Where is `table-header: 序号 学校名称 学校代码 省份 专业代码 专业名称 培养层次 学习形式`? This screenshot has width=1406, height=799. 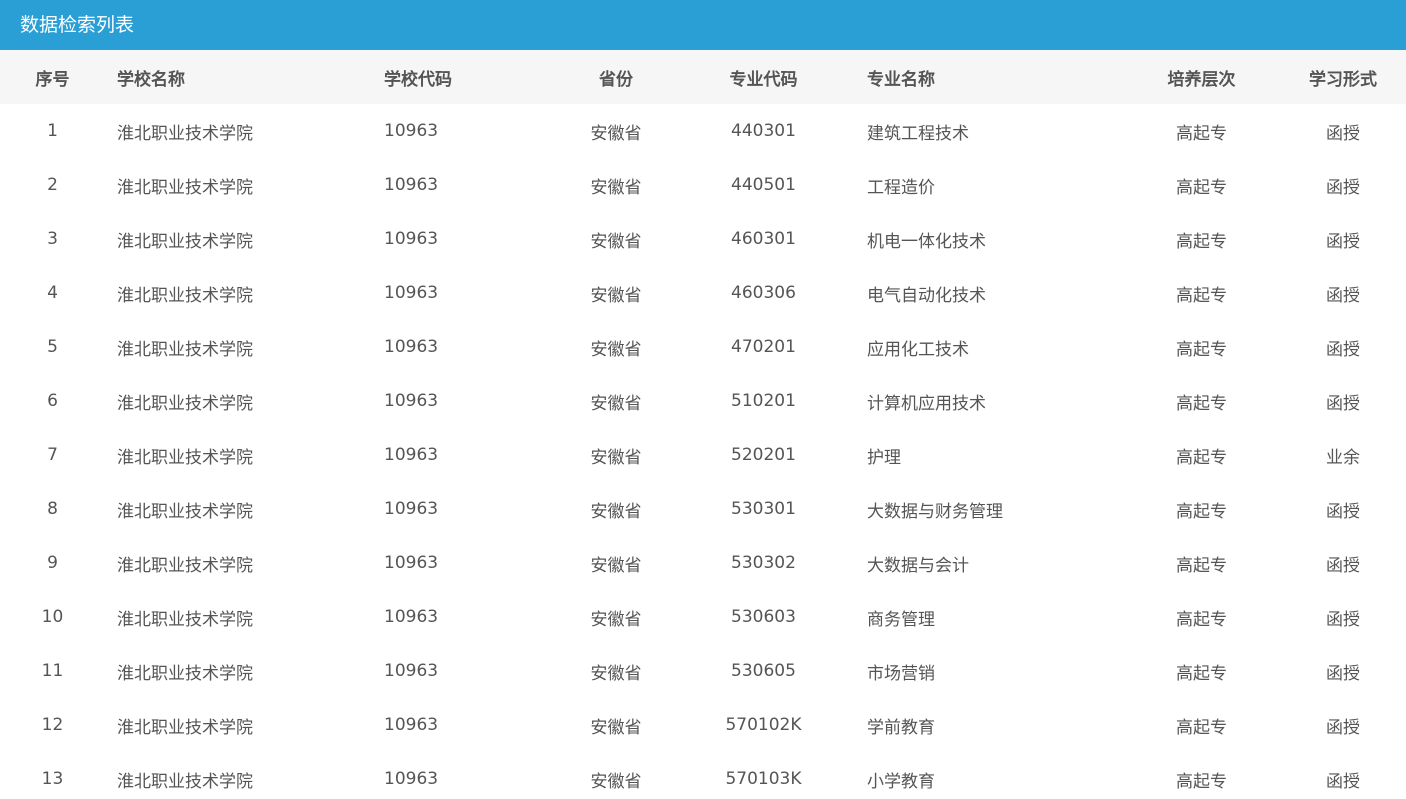 table-header: 序号 学校名称 学校代码 省份 专业代码 专业名称 培养层次 学习形式 is located at coordinates (703, 77).